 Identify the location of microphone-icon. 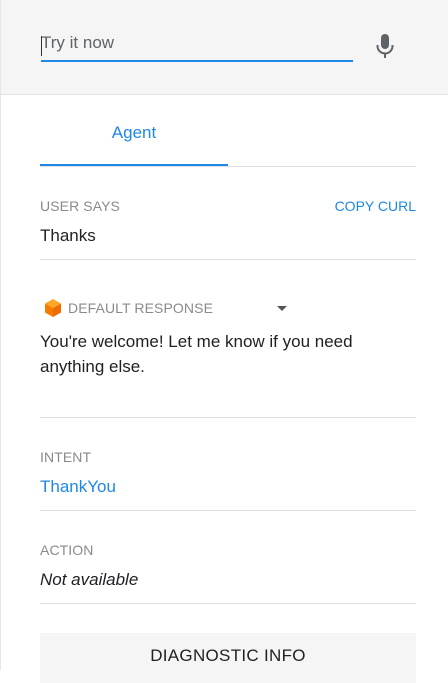
(385, 46).